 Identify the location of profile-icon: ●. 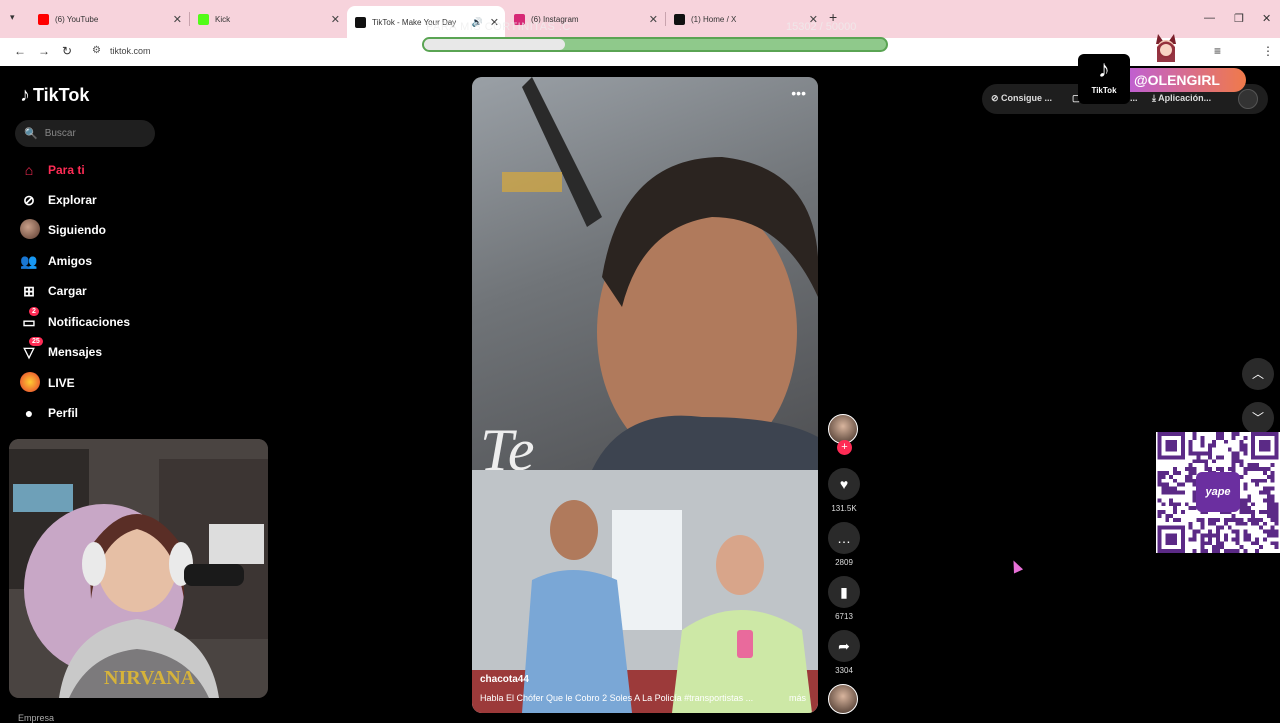
(29, 413).